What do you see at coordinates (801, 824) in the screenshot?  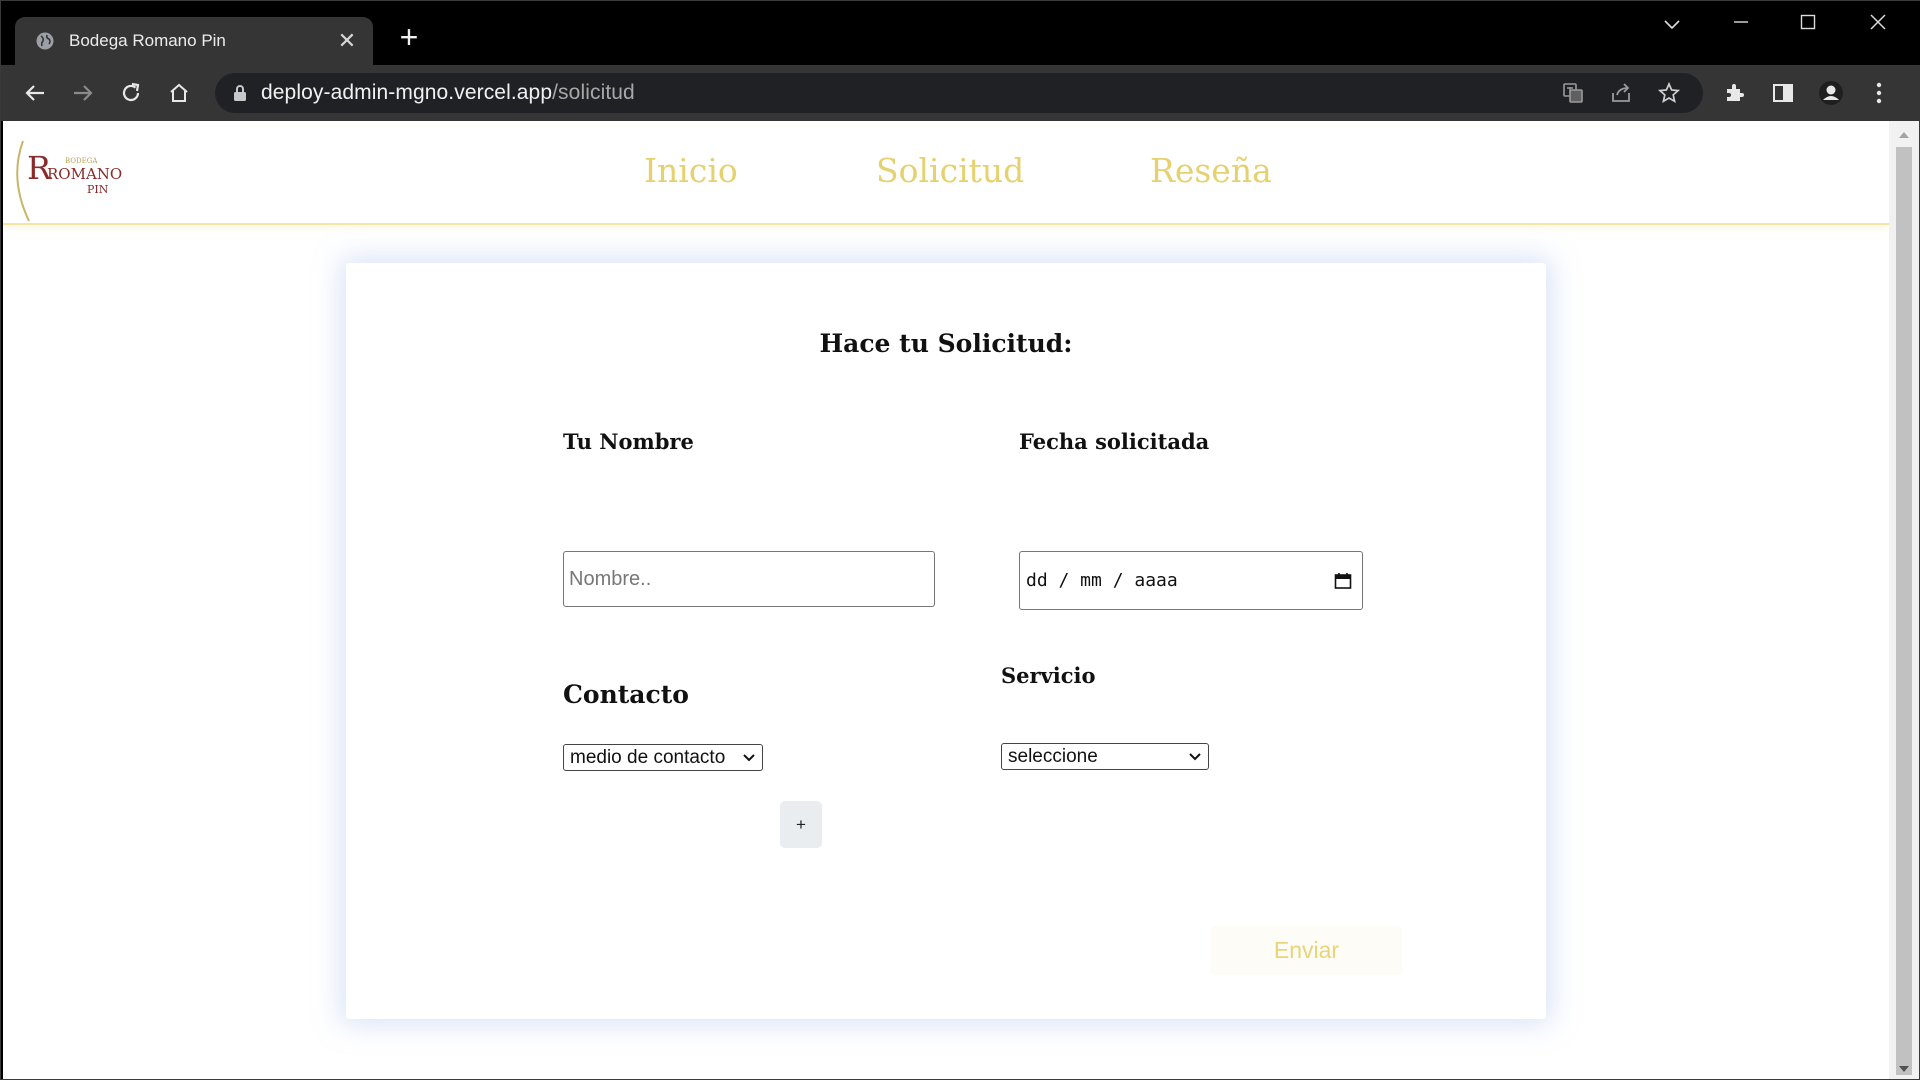 I see `add-contact-button: +` at bounding box center [801, 824].